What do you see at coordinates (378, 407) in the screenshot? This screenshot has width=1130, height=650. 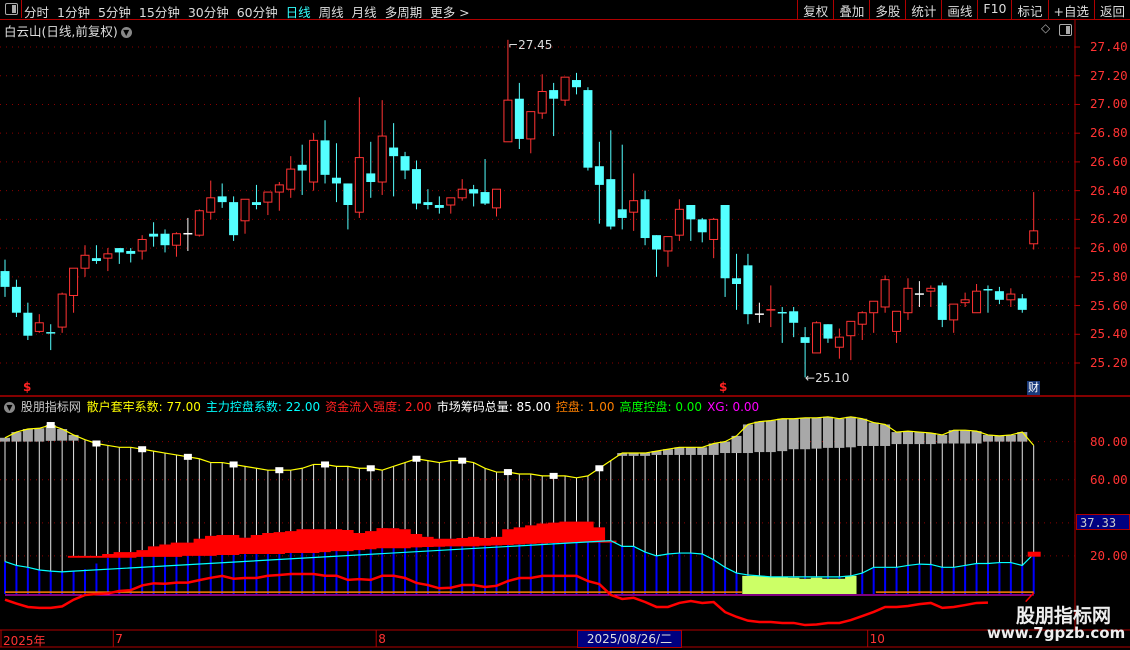 I see `legend-item: 资金流入强度: 2.00` at bounding box center [378, 407].